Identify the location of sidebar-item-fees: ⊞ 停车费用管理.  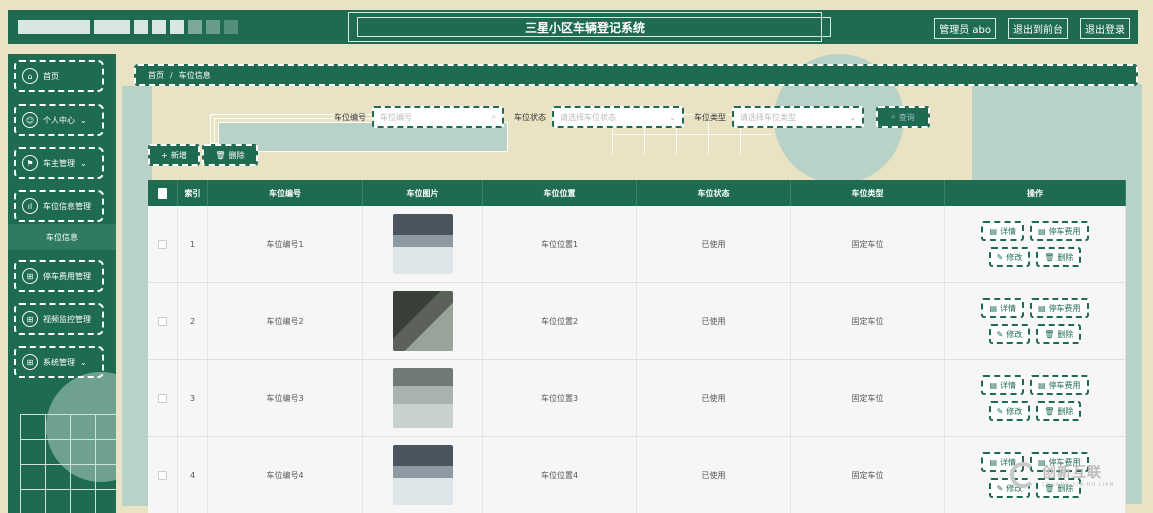
(59, 276).